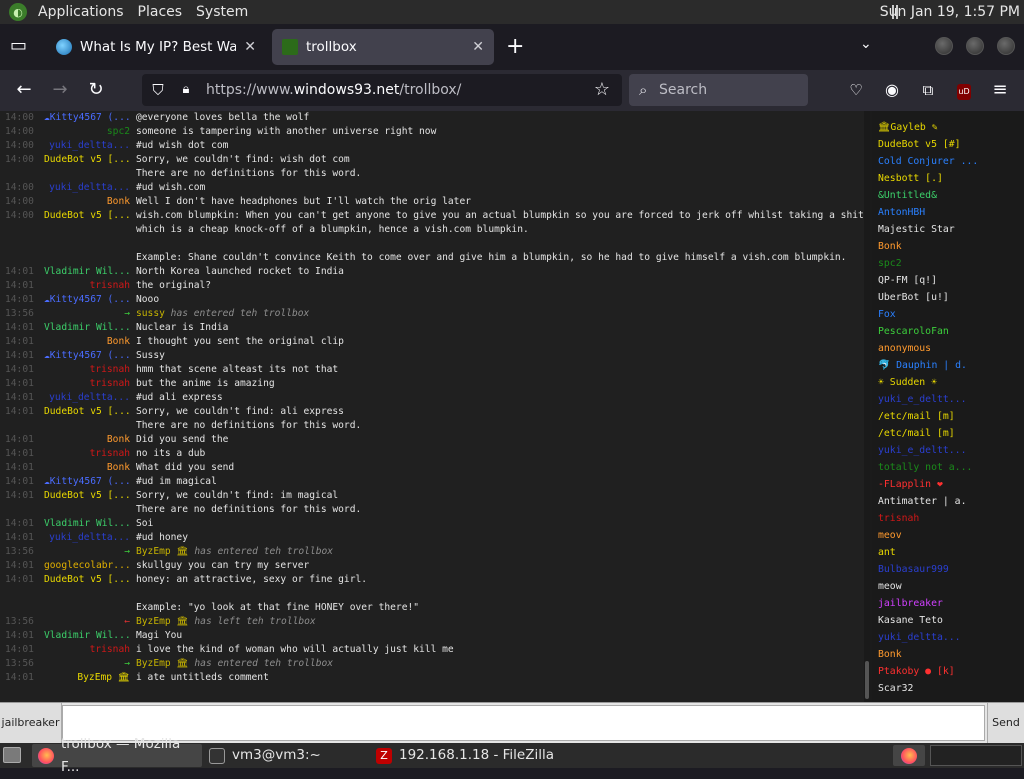 This screenshot has width=1024, height=779. Describe the element at coordinates (150, 313) in the screenshot. I see `event-user: sussy` at that location.